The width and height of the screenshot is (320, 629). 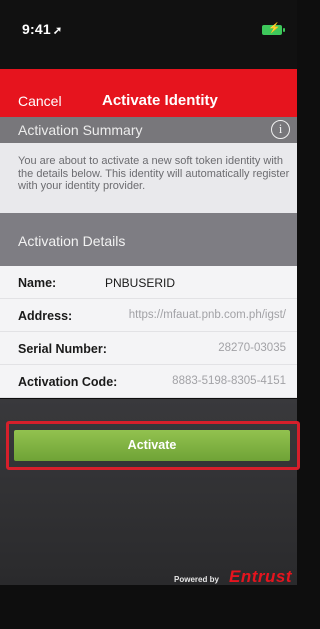 I want to click on cancel-button: Cancel, so click(x=40, y=101).